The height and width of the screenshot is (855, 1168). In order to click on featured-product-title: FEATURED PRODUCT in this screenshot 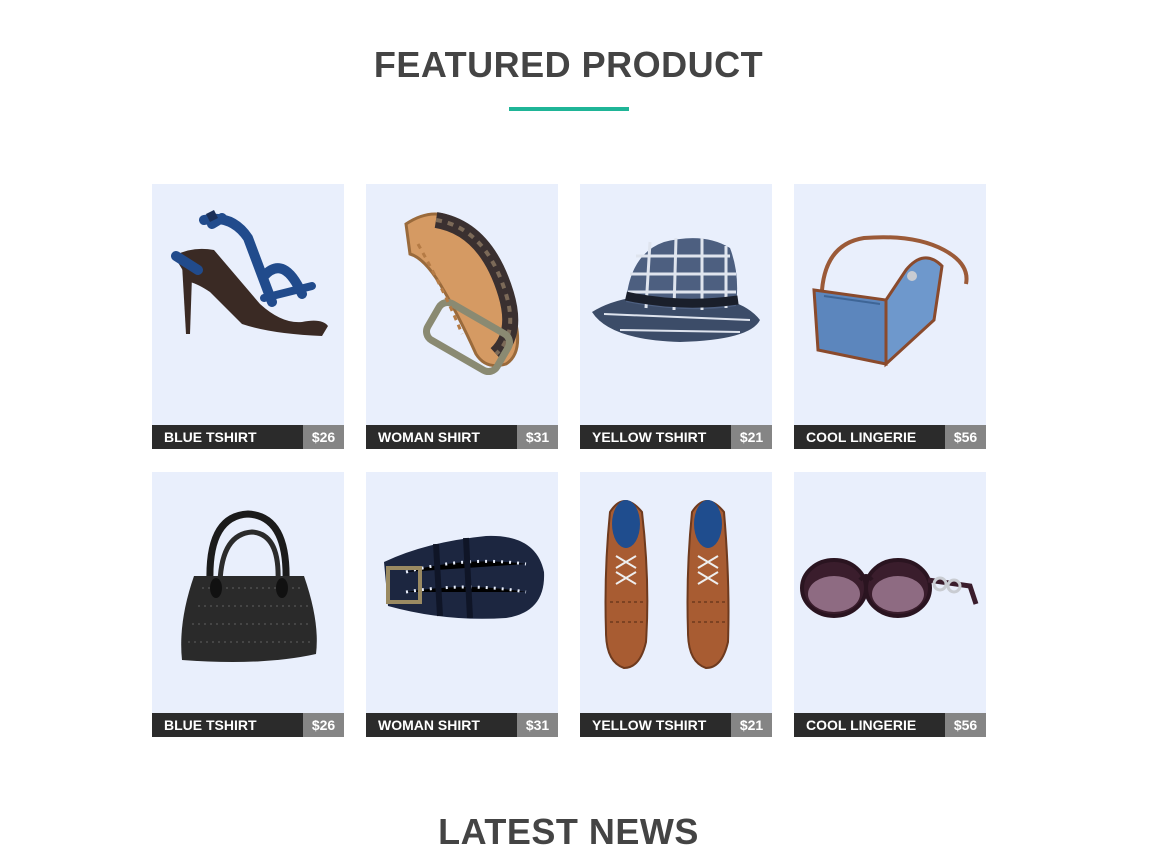, I will do `click(568, 64)`.